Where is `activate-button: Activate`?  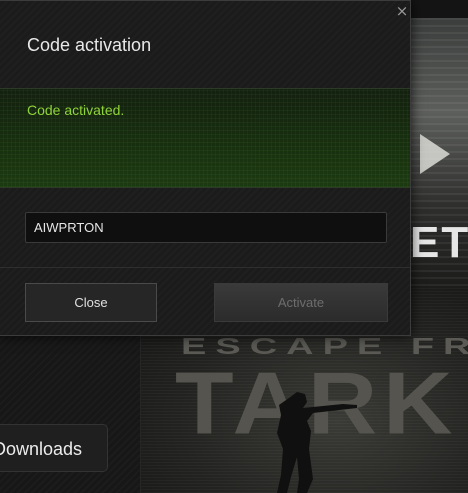
activate-button: Activate is located at coordinates (301, 302).